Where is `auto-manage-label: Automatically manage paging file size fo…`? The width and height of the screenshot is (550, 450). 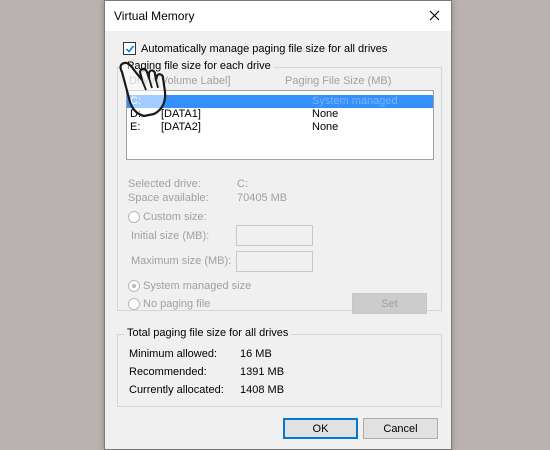
auto-manage-label: Automatically manage paging file size fo… is located at coordinates (264, 48).